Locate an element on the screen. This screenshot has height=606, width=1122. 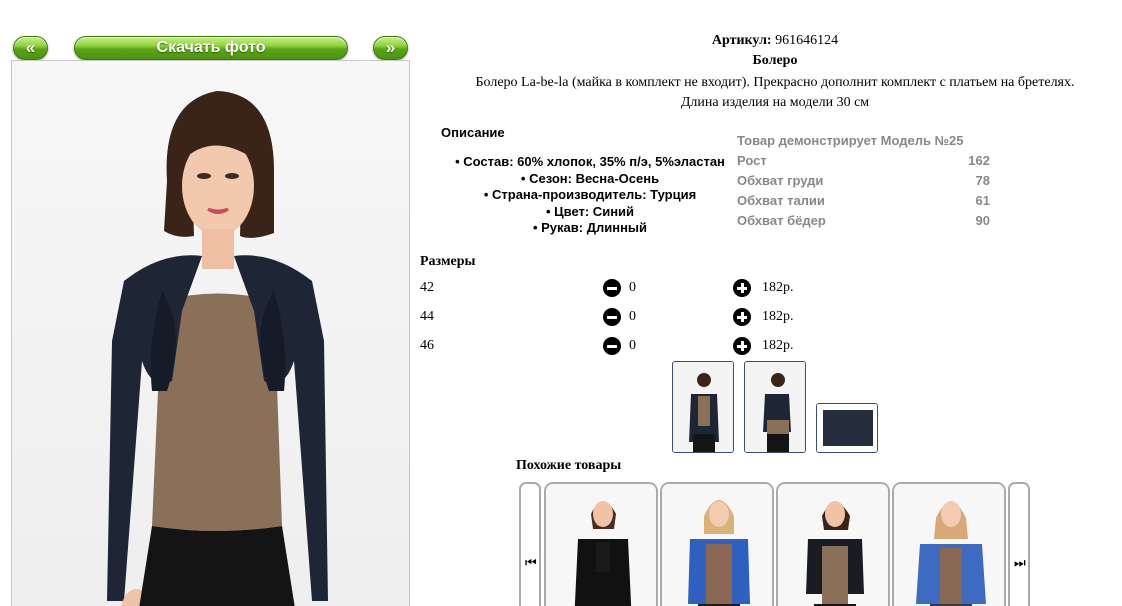
description-item: Сезон: Весна-Осень is located at coordinates (590, 179).